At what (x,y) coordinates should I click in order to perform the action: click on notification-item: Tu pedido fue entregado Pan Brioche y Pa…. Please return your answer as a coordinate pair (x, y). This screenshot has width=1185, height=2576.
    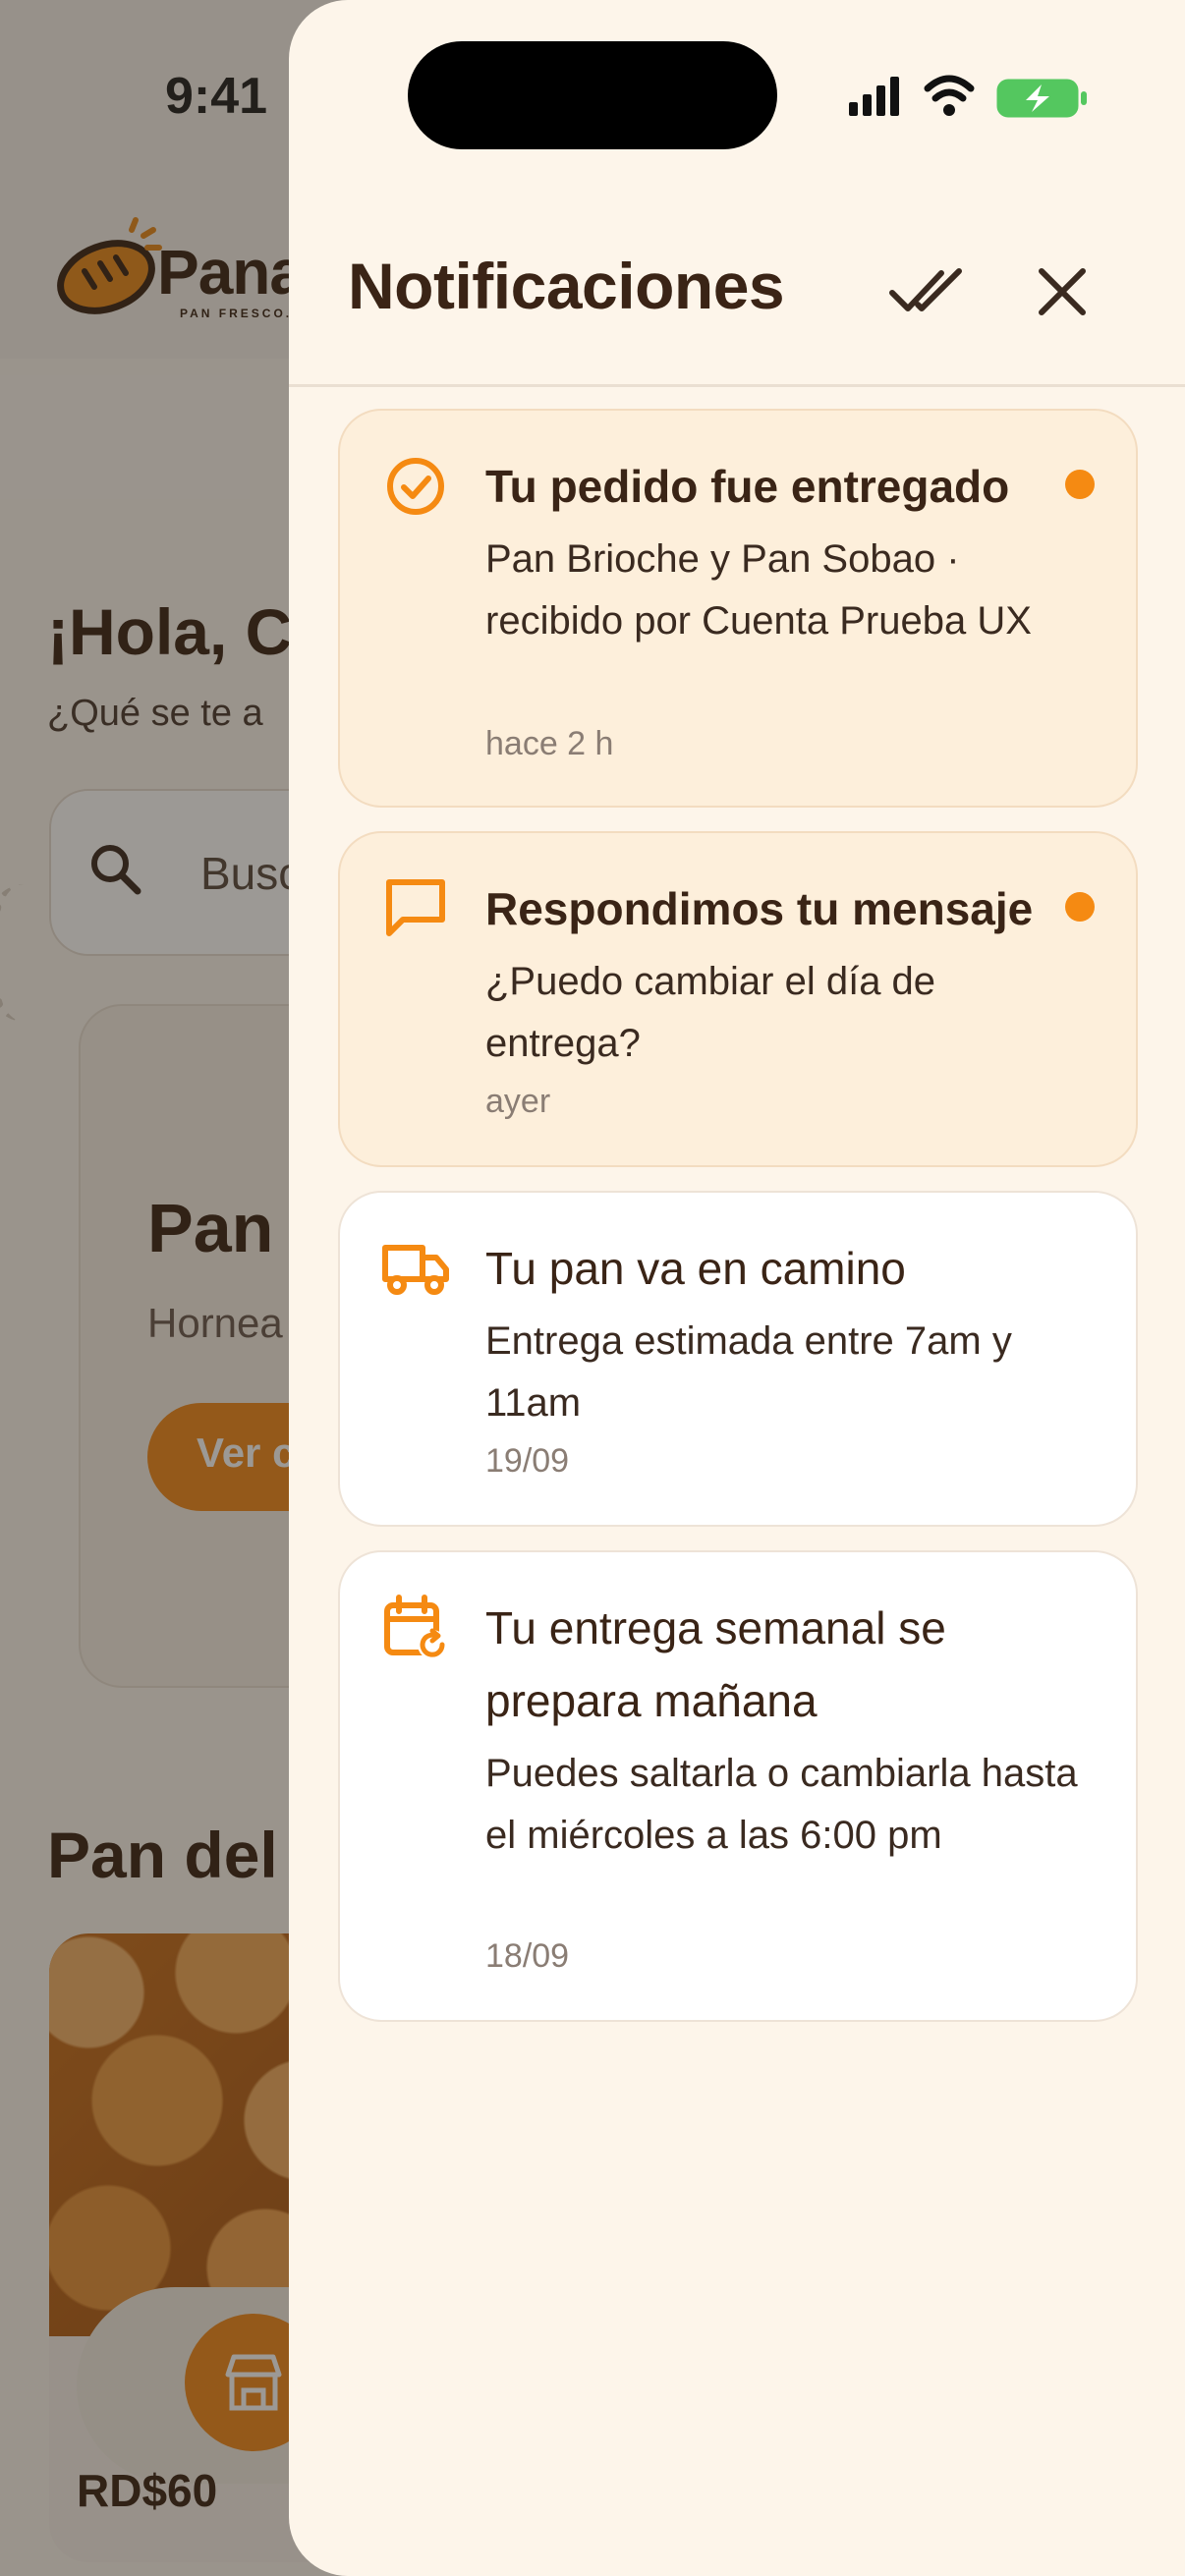
    Looking at the image, I should click on (738, 608).